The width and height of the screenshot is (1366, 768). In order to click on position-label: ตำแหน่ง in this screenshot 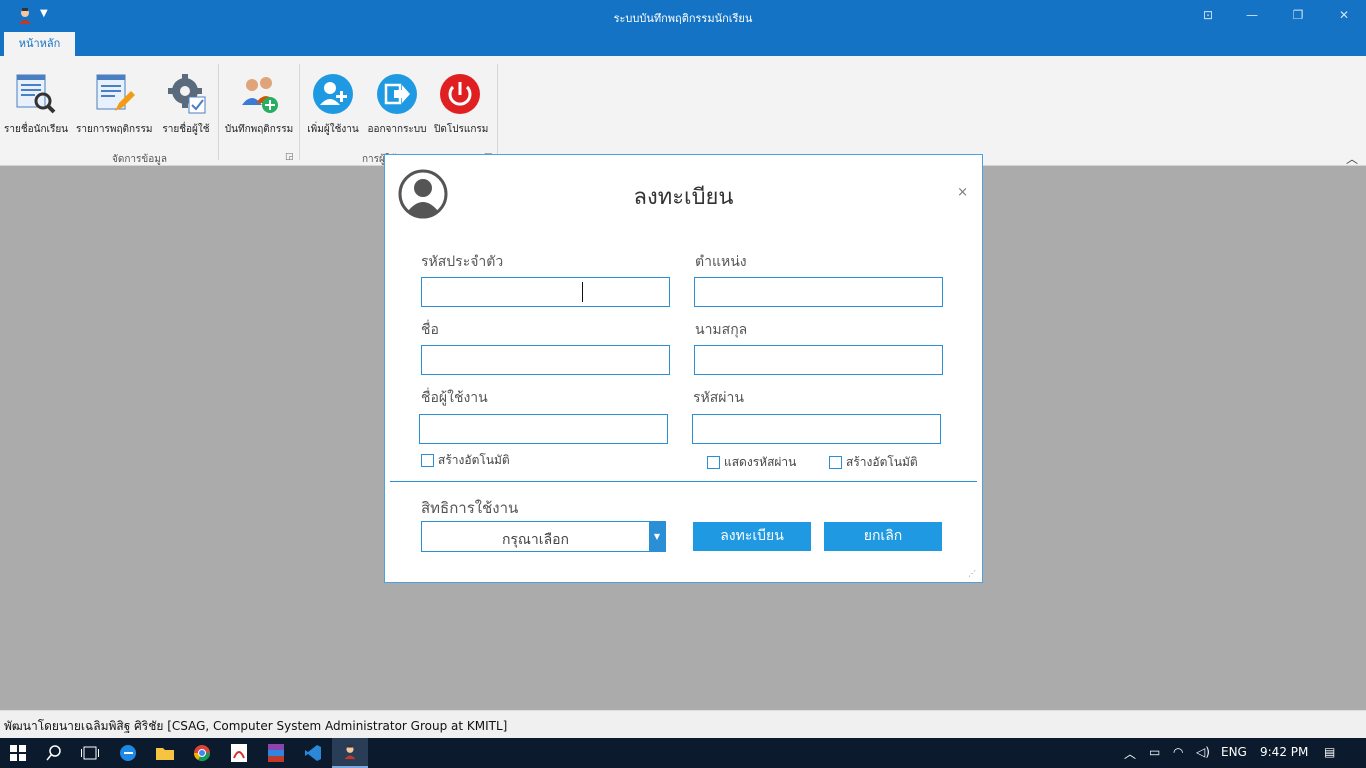, I will do `click(721, 262)`.